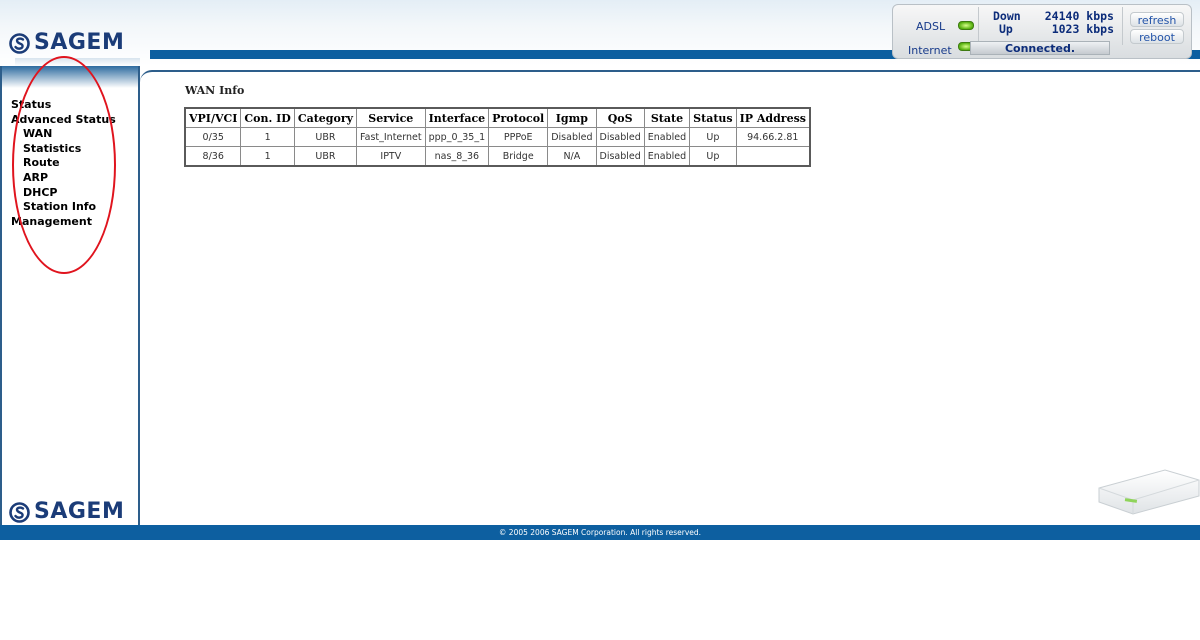  What do you see at coordinates (267, 117) in the screenshot?
I see `column-header: Con. ID` at bounding box center [267, 117].